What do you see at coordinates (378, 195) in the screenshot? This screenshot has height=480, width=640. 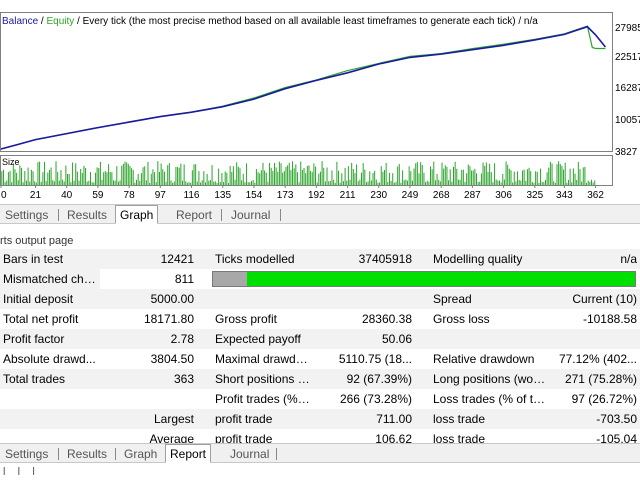 I see `x-tick-label: 230` at bounding box center [378, 195].